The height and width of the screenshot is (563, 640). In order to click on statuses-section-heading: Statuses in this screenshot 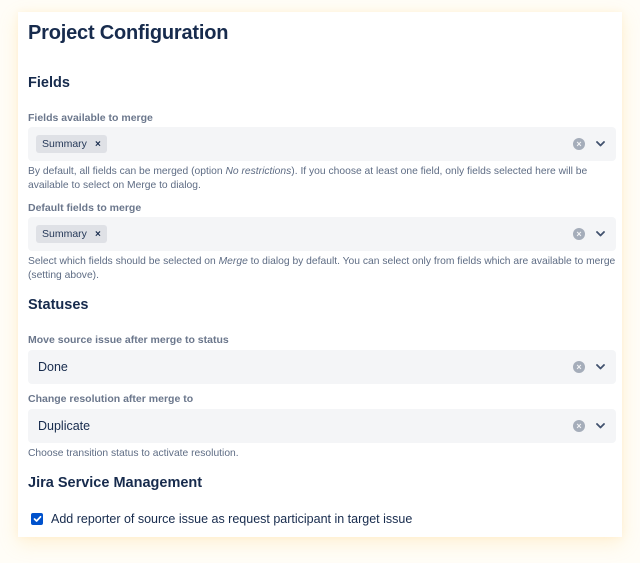, I will do `click(58, 305)`.